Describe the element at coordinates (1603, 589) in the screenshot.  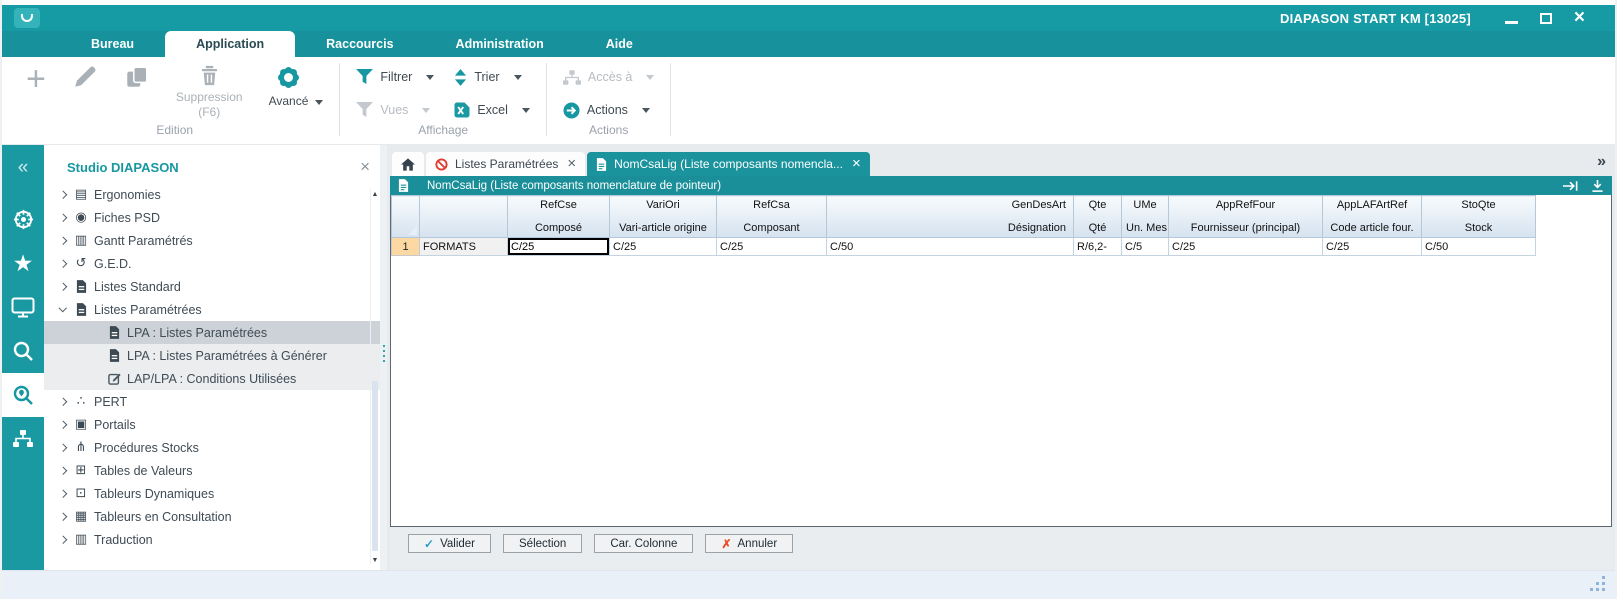
I see `resize-grip-icon` at that location.